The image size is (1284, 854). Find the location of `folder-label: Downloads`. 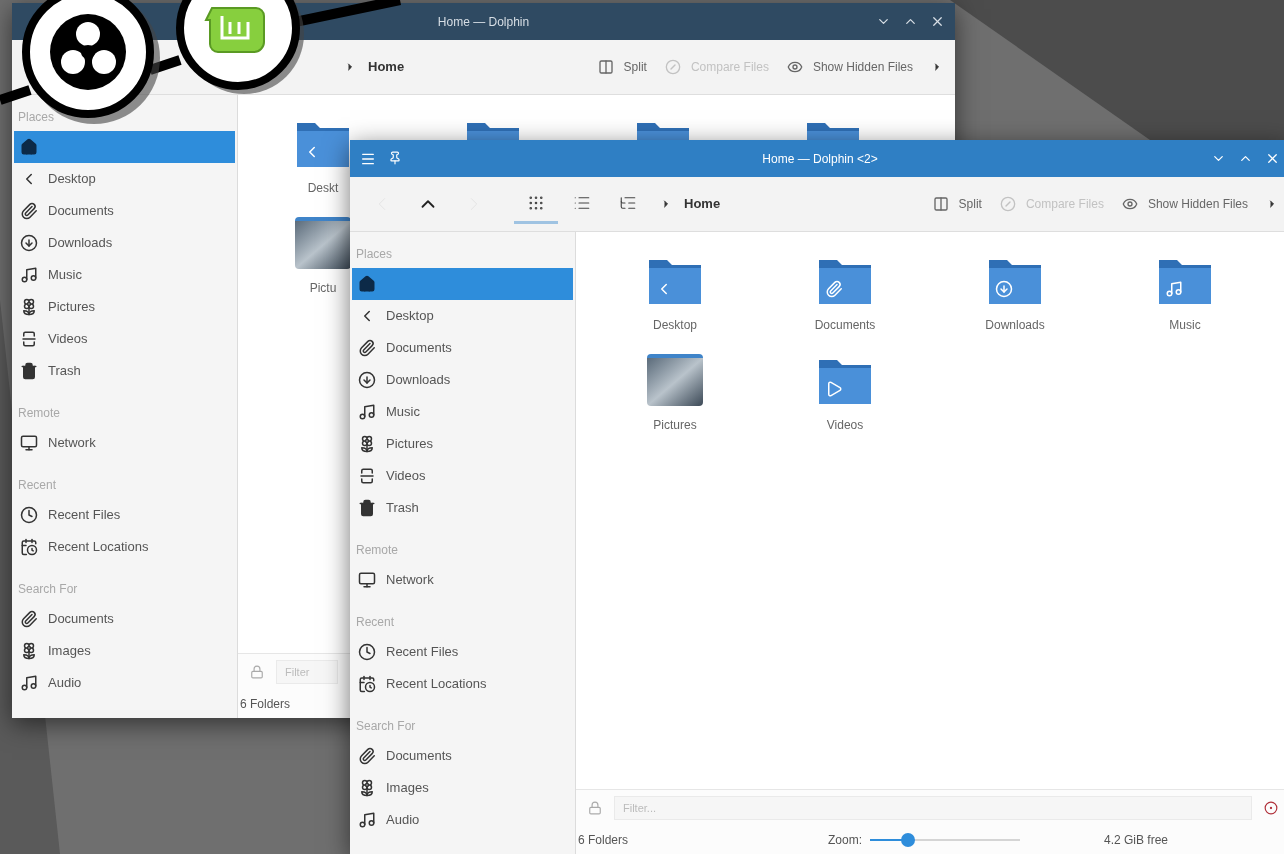

folder-label: Downloads is located at coordinates (1015, 325).